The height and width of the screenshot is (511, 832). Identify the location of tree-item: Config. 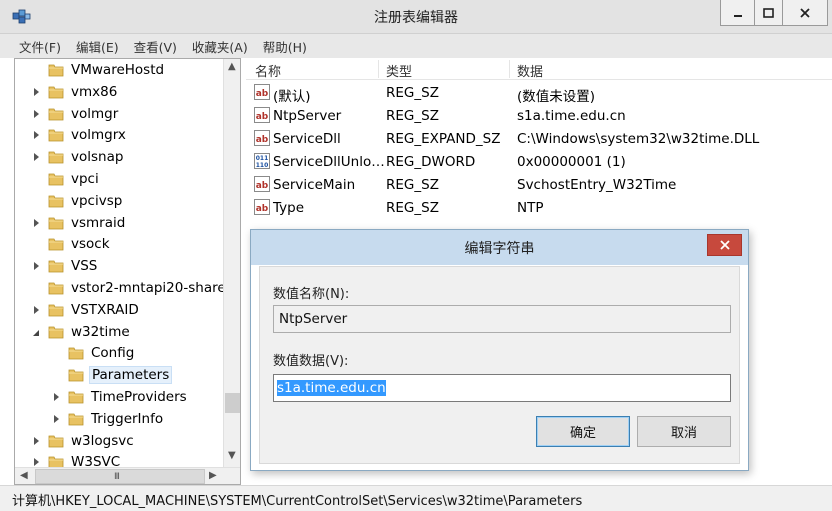
(94, 353).